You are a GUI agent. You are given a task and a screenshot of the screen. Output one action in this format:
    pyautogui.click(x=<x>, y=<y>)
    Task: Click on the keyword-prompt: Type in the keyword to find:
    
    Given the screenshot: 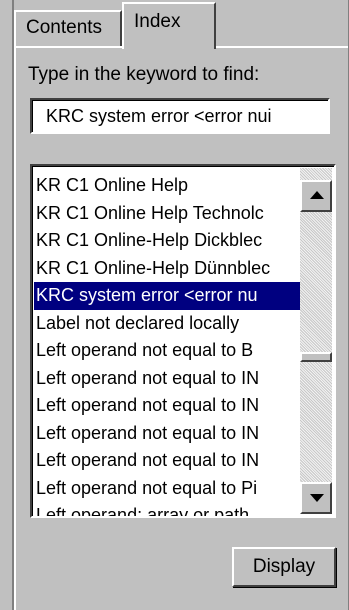 What is the action you would take?
    pyautogui.click(x=144, y=74)
    